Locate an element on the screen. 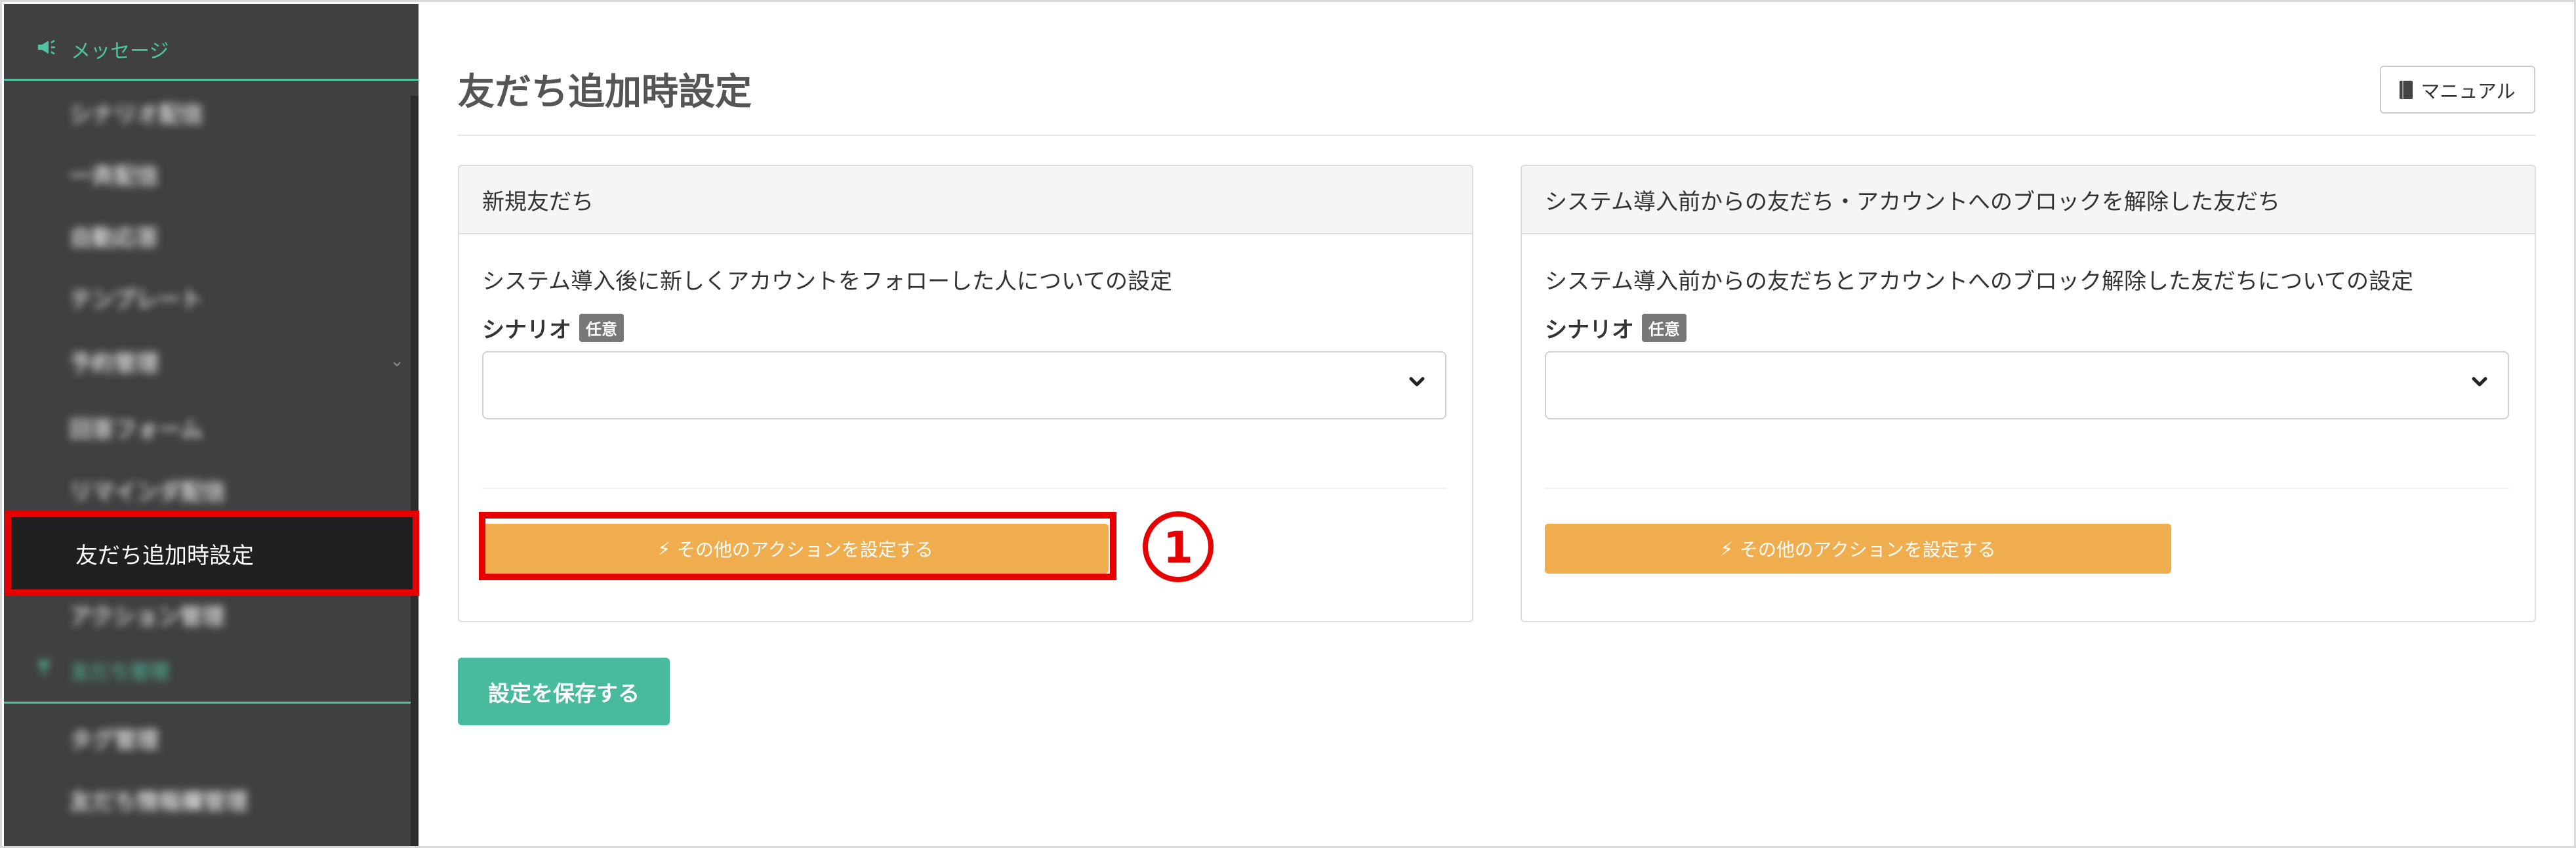  panel-title: システム導入前からの友だち・アカウントへのブロックを解除した友だち is located at coordinates (2028, 200).